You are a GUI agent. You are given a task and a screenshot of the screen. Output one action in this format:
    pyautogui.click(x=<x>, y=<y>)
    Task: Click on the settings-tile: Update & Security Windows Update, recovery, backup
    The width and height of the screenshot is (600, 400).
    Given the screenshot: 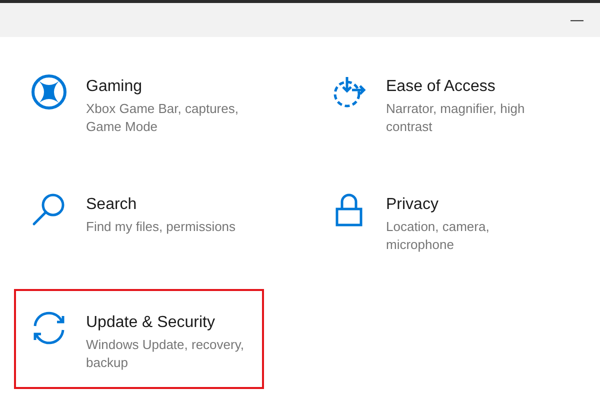 What is the action you would take?
    pyautogui.click(x=139, y=339)
    